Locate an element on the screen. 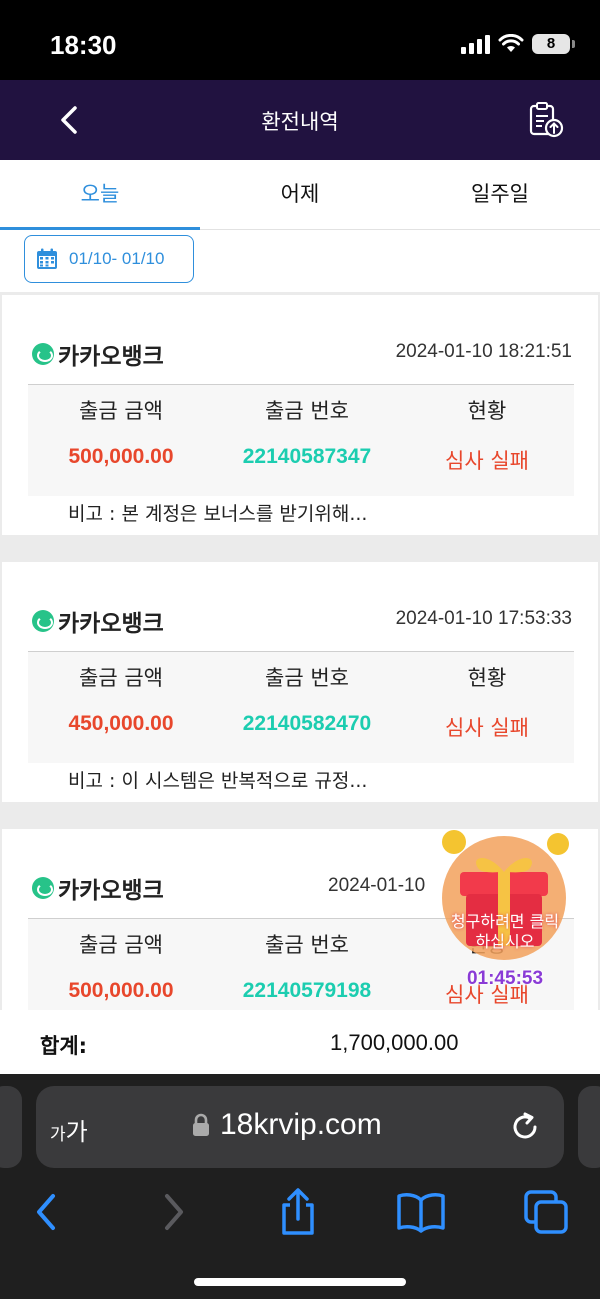  date-range-picker: 01/10- 01/10 is located at coordinates (109, 259).